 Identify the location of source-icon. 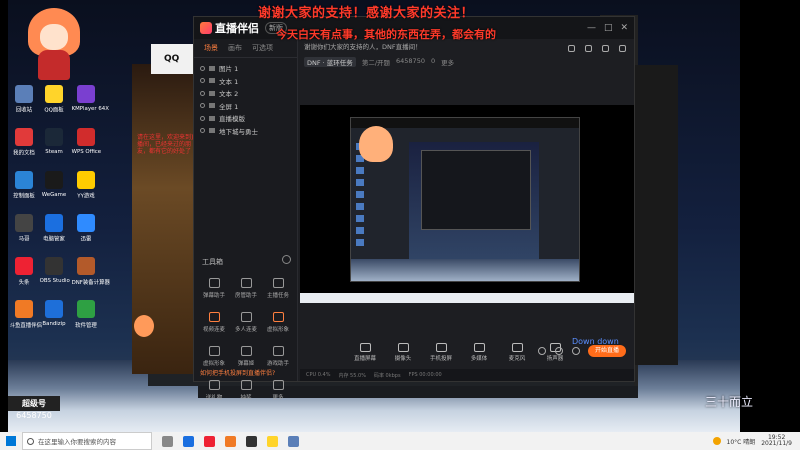
(212, 93).